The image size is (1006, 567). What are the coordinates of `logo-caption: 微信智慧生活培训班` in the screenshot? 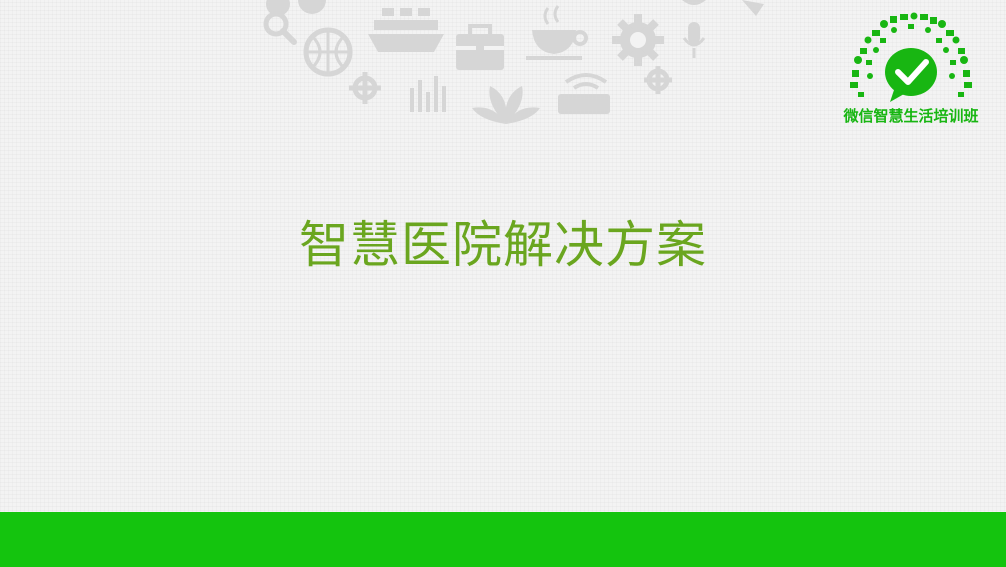 It's located at (911, 116).